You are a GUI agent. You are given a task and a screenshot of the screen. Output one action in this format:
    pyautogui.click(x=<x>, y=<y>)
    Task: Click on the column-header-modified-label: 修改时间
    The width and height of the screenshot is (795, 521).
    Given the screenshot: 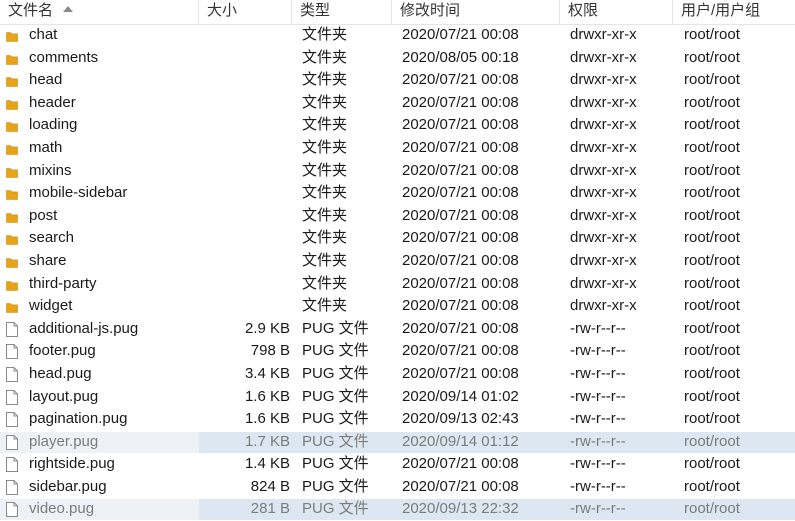 What is the action you would take?
    pyautogui.click(x=430, y=10)
    